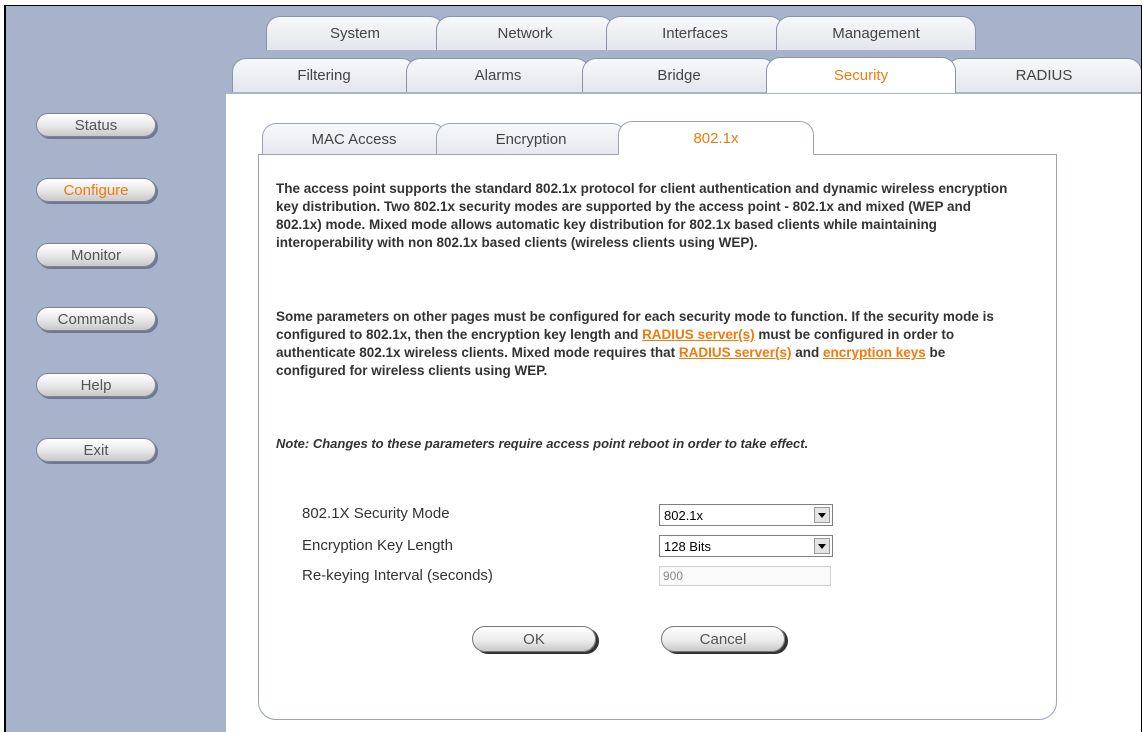 Image resolution: width=1143 pixels, height=732 pixels. Describe the element at coordinates (723, 639) in the screenshot. I see `cancel-button: Cancel` at that location.